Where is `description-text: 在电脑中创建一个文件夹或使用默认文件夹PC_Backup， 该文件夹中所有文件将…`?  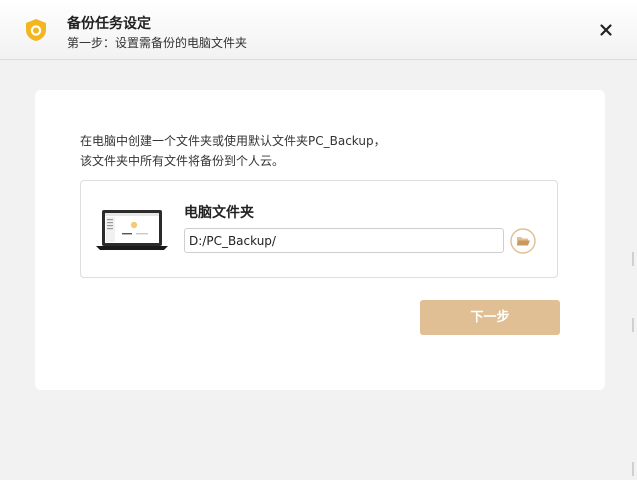 description-text: 在电脑中创建一个文件夹或使用默认文件夹PC_Backup， 该文件夹中所有文件将… is located at coordinates (233, 151).